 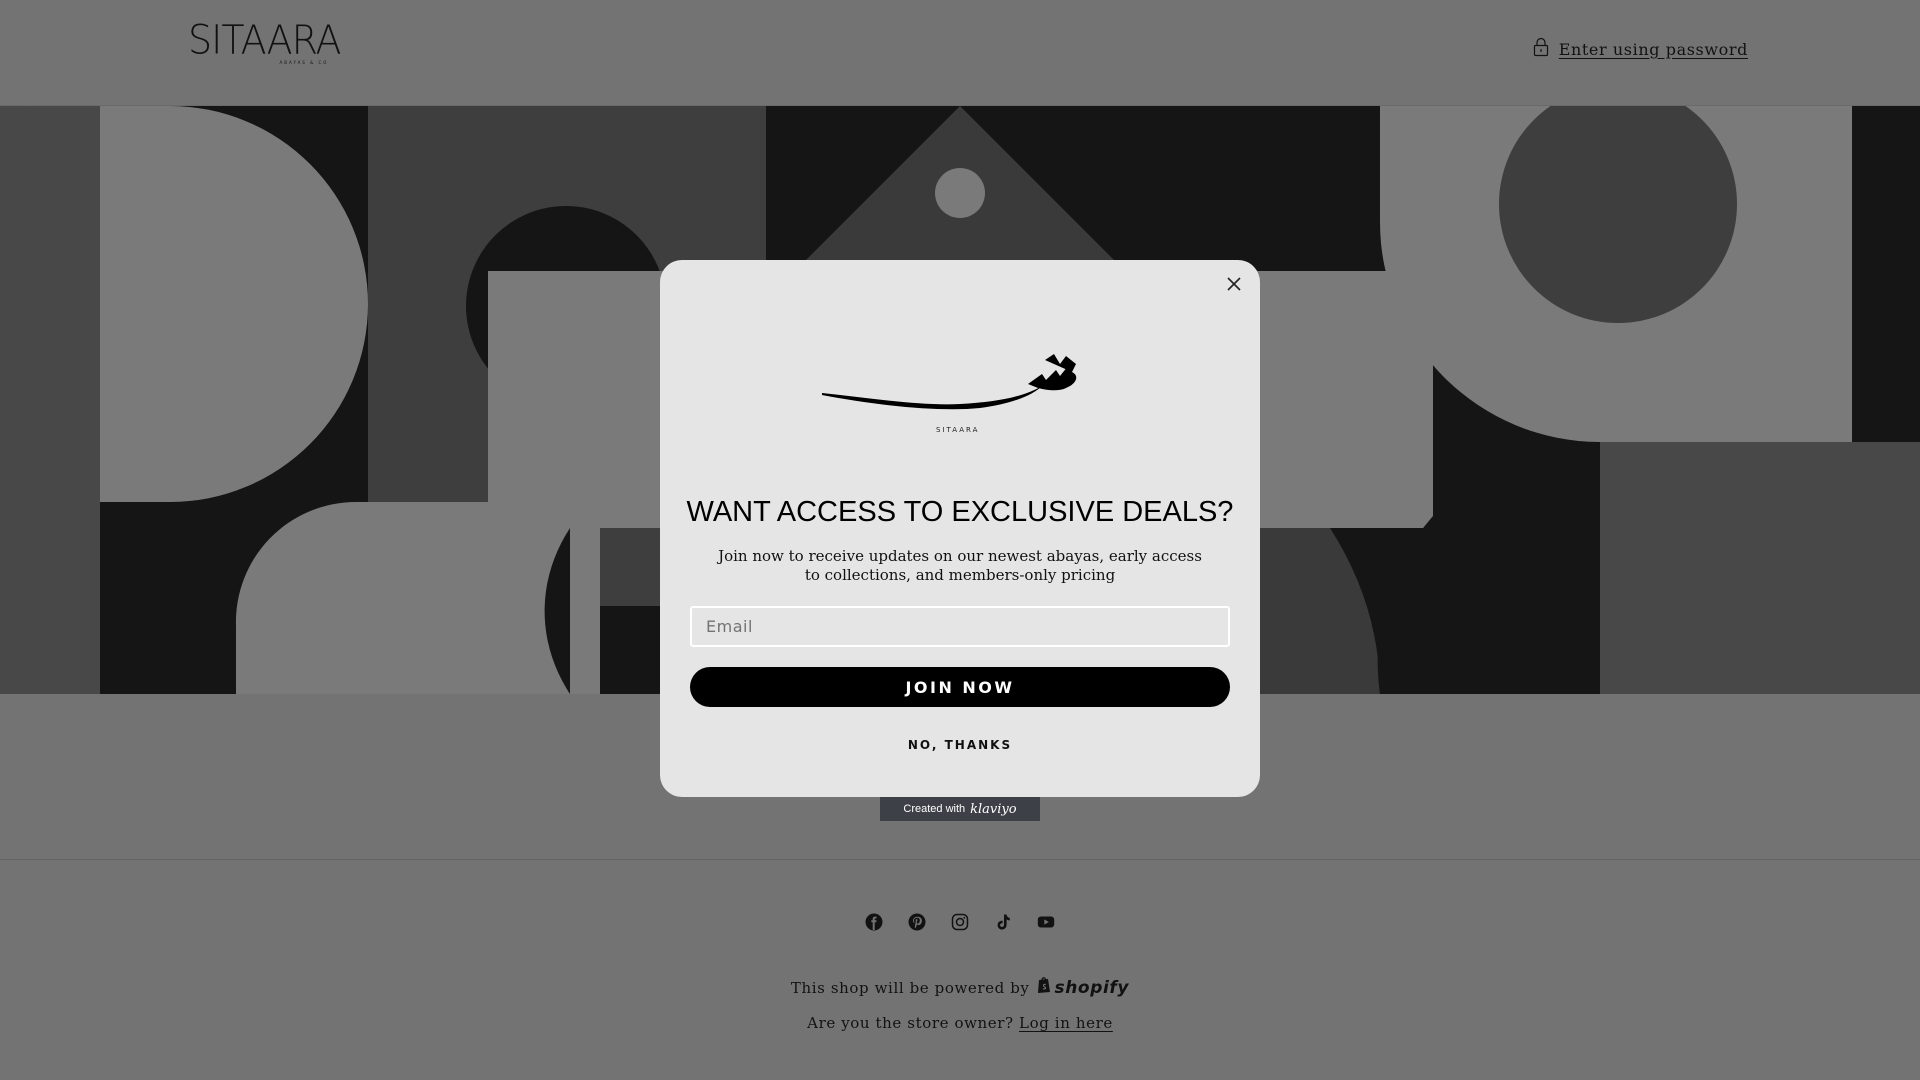 I want to click on no-thanks-button: NO, THANKS, so click(x=960, y=745).